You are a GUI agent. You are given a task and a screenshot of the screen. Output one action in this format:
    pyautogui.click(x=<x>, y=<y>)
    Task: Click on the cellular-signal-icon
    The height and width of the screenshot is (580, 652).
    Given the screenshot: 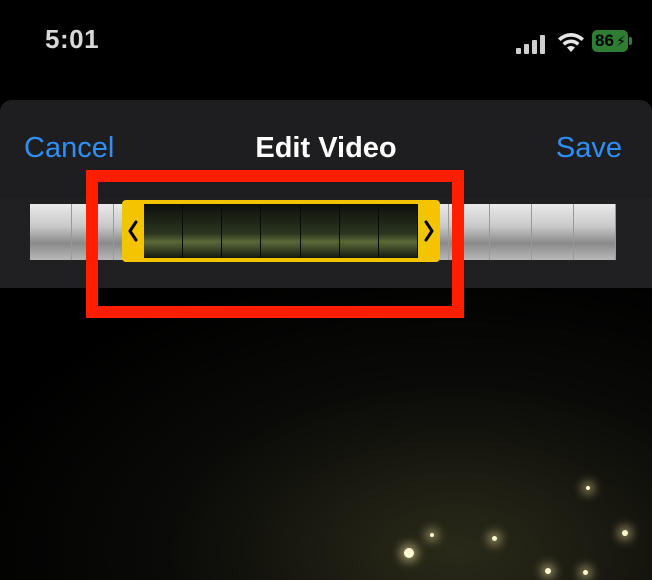 What is the action you would take?
    pyautogui.click(x=532, y=44)
    